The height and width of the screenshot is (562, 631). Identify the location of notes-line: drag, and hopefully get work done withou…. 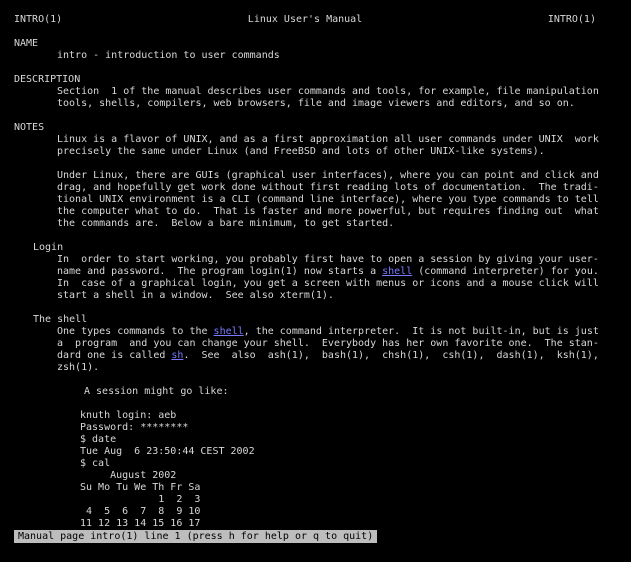
(328, 187).